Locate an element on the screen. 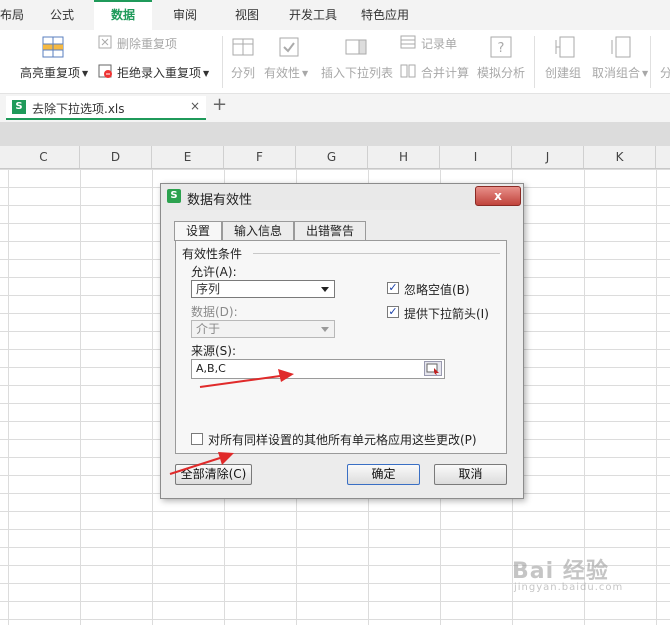  red-arrow-checkbox is located at coordinates (195, 466).